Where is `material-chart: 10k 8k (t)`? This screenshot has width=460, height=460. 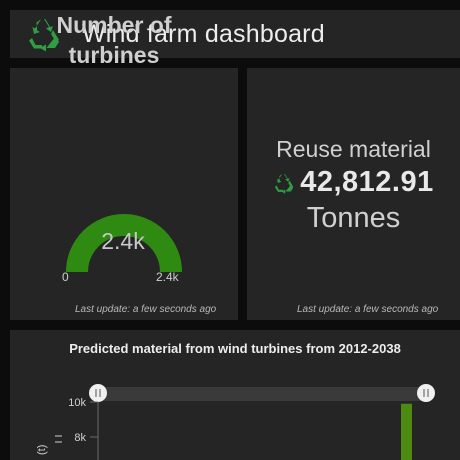 material-chart: 10k 8k (t) is located at coordinates (235, 422).